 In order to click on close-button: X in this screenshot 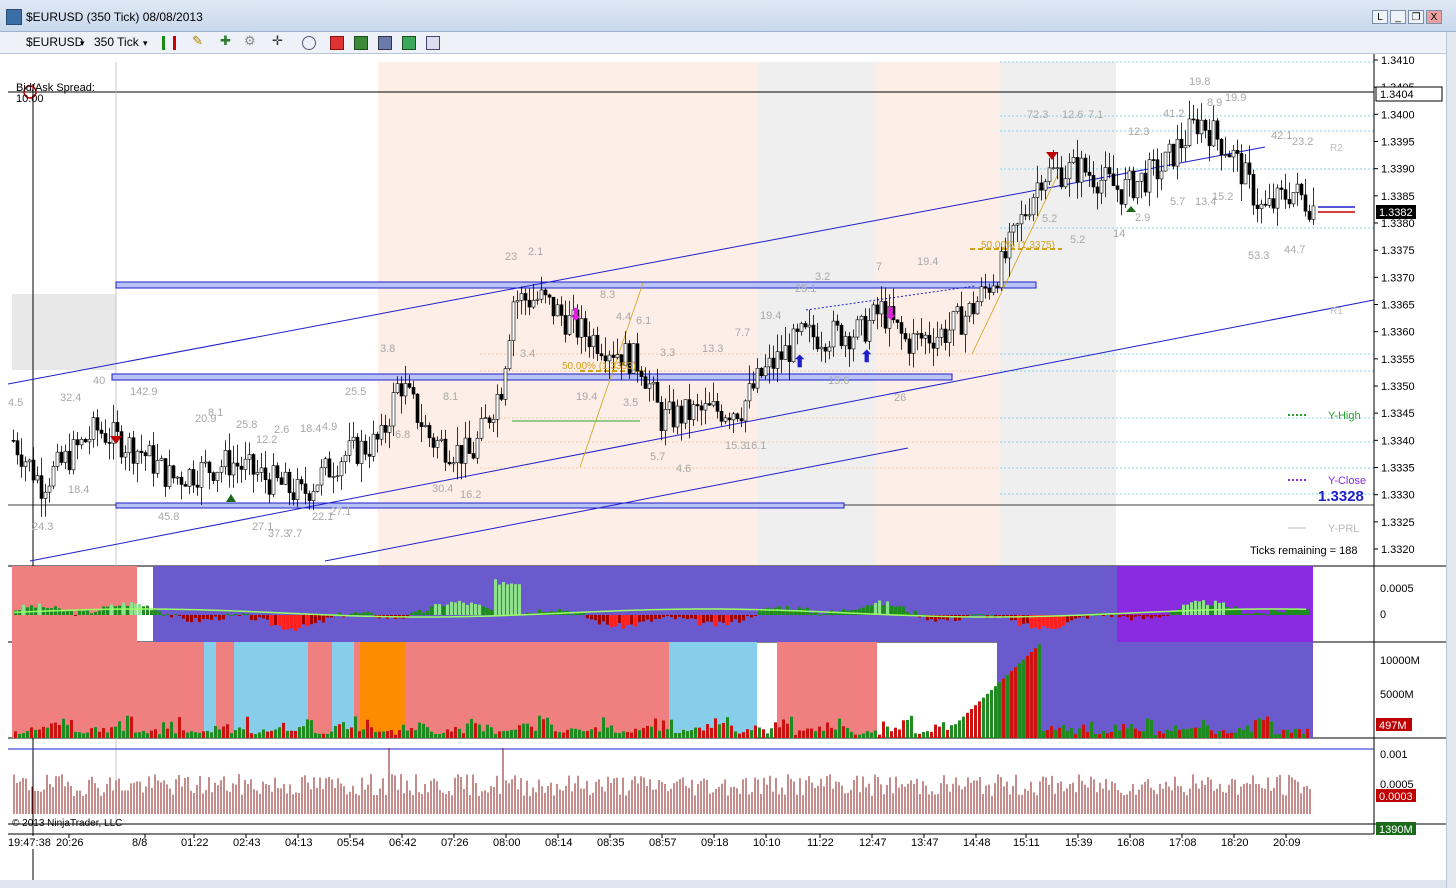, I will do `click(1434, 17)`.